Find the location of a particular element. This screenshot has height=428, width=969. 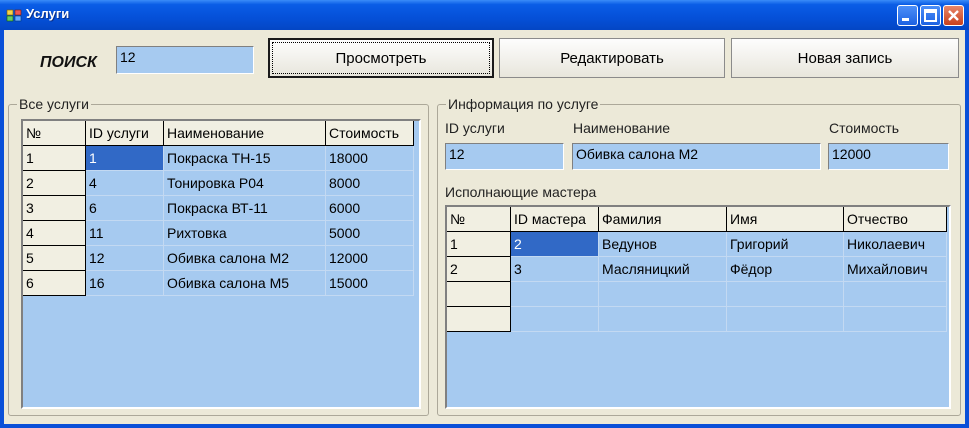

table-cell: Обивка салона М5 is located at coordinates (245, 283).